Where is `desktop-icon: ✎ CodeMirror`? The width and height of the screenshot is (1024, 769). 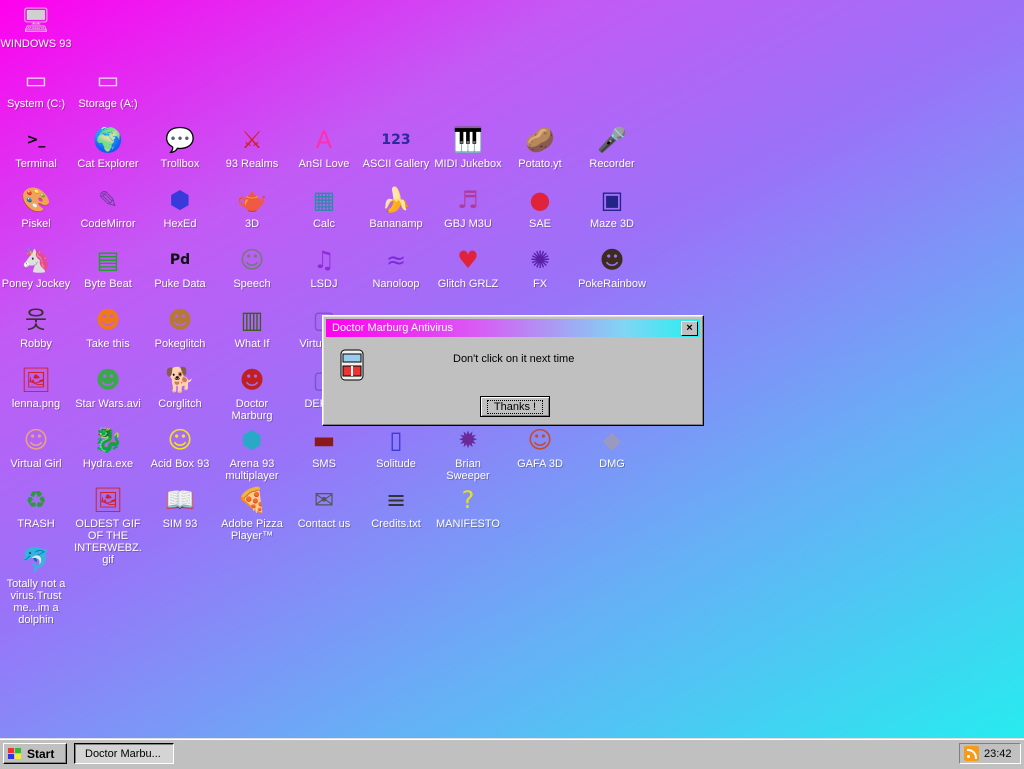
desktop-icon: ✎ CodeMirror is located at coordinates (108, 207).